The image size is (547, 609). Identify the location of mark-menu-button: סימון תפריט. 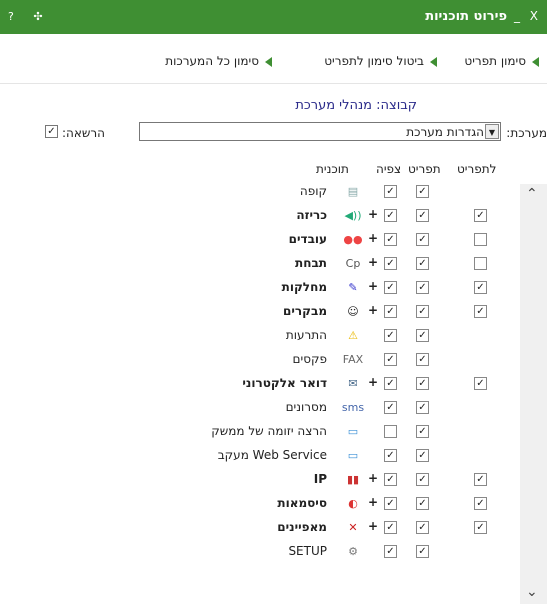
(501, 61).